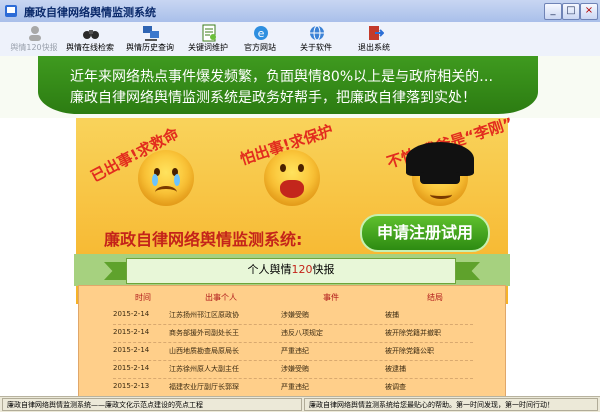 The width and height of the screenshot is (600, 412). Describe the element at coordinates (300, 11) in the screenshot. I see `title-bar: 廉政自律网络舆情监测系统 _ □ ×` at that location.